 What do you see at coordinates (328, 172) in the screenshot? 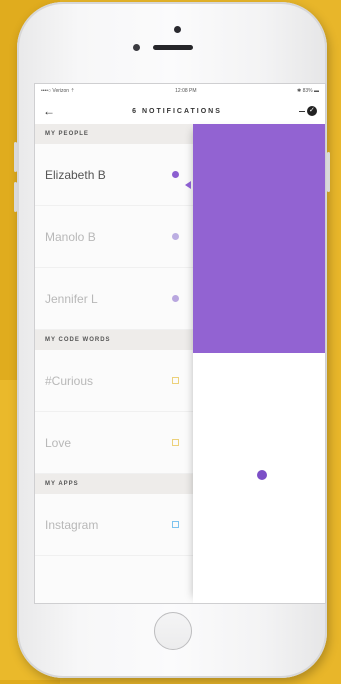
I see `power-button` at bounding box center [328, 172].